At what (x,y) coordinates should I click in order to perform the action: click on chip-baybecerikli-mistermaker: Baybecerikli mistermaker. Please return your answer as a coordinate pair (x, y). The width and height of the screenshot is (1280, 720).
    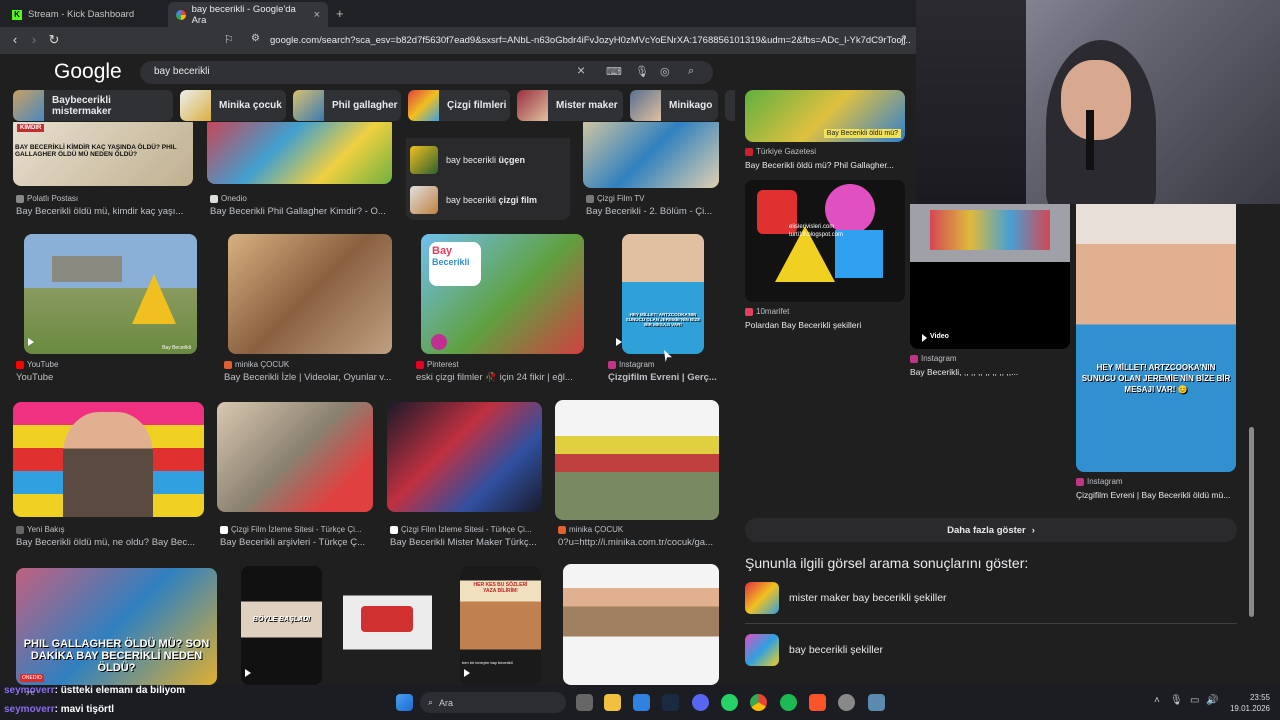
    Looking at the image, I should click on (93, 105).